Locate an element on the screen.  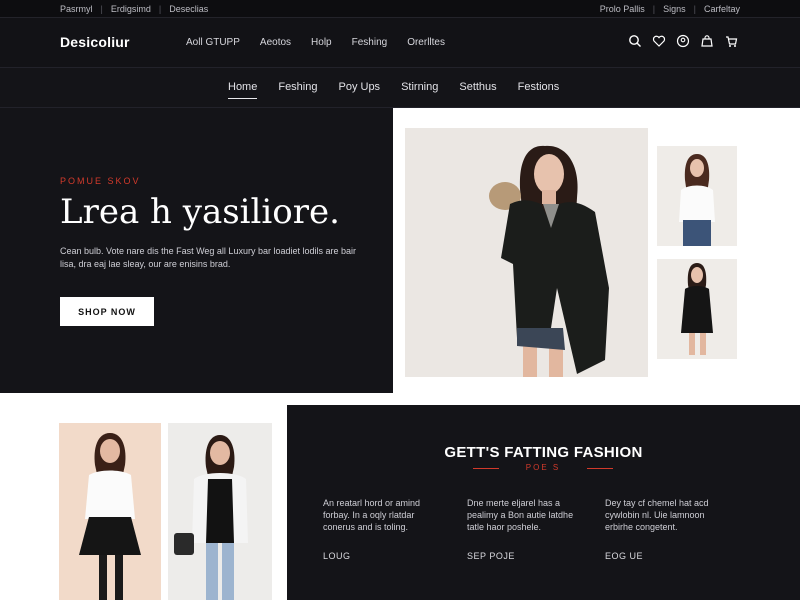
site-logo: Desicoliur is located at coordinates (95, 42).